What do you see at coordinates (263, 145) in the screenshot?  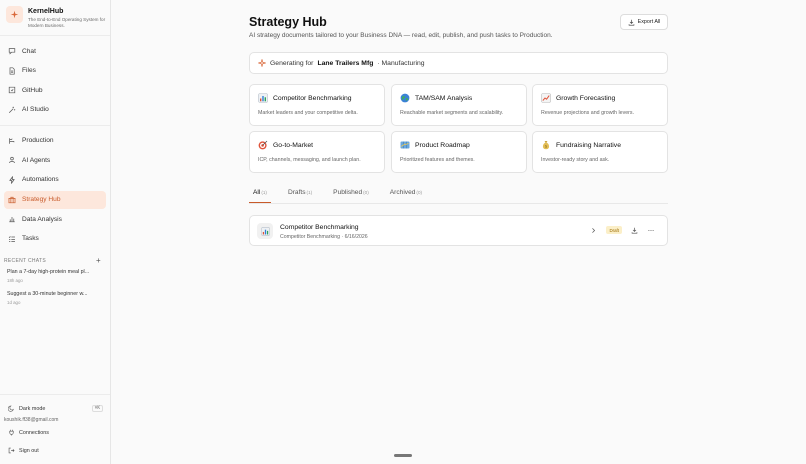 I see `target-emoji-icon` at bounding box center [263, 145].